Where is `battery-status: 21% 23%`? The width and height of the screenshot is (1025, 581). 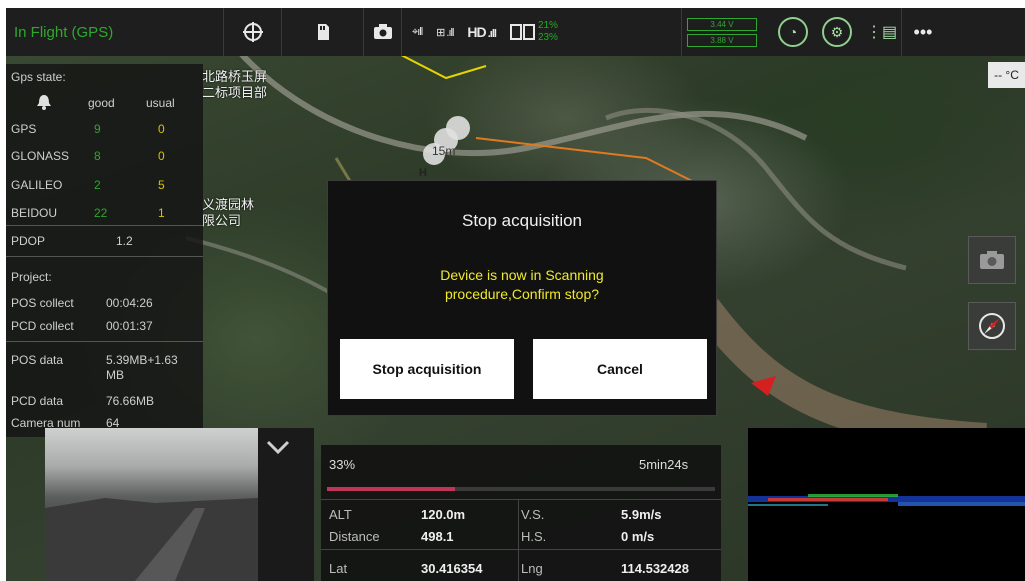 battery-status: 21% 23% is located at coordinates (533, 32).